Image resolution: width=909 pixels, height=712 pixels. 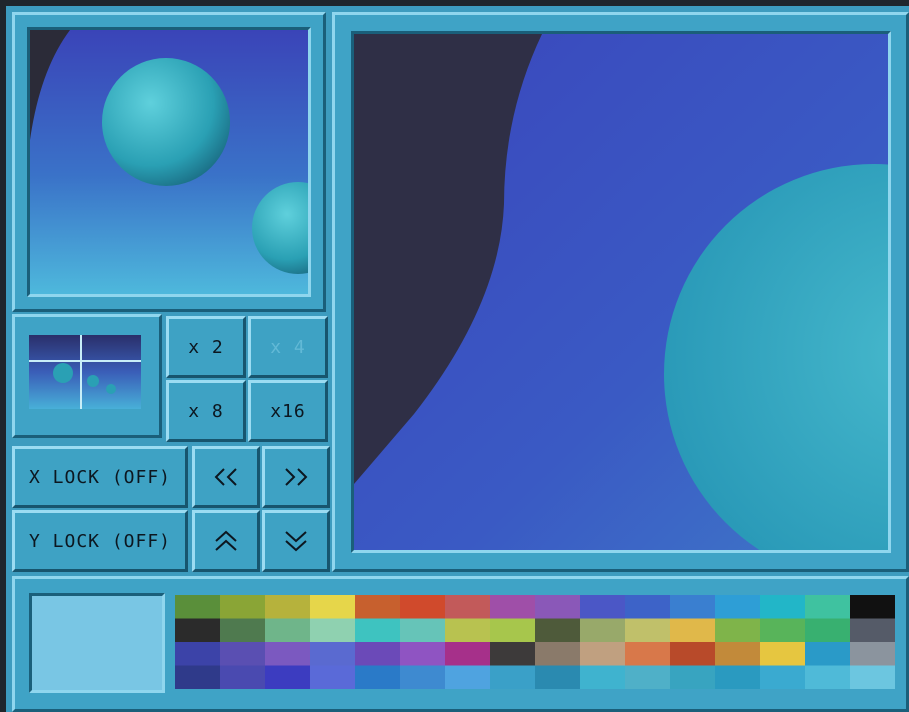 I want to click on zoom-x4-label: x 4, so click(x=288, y=347).